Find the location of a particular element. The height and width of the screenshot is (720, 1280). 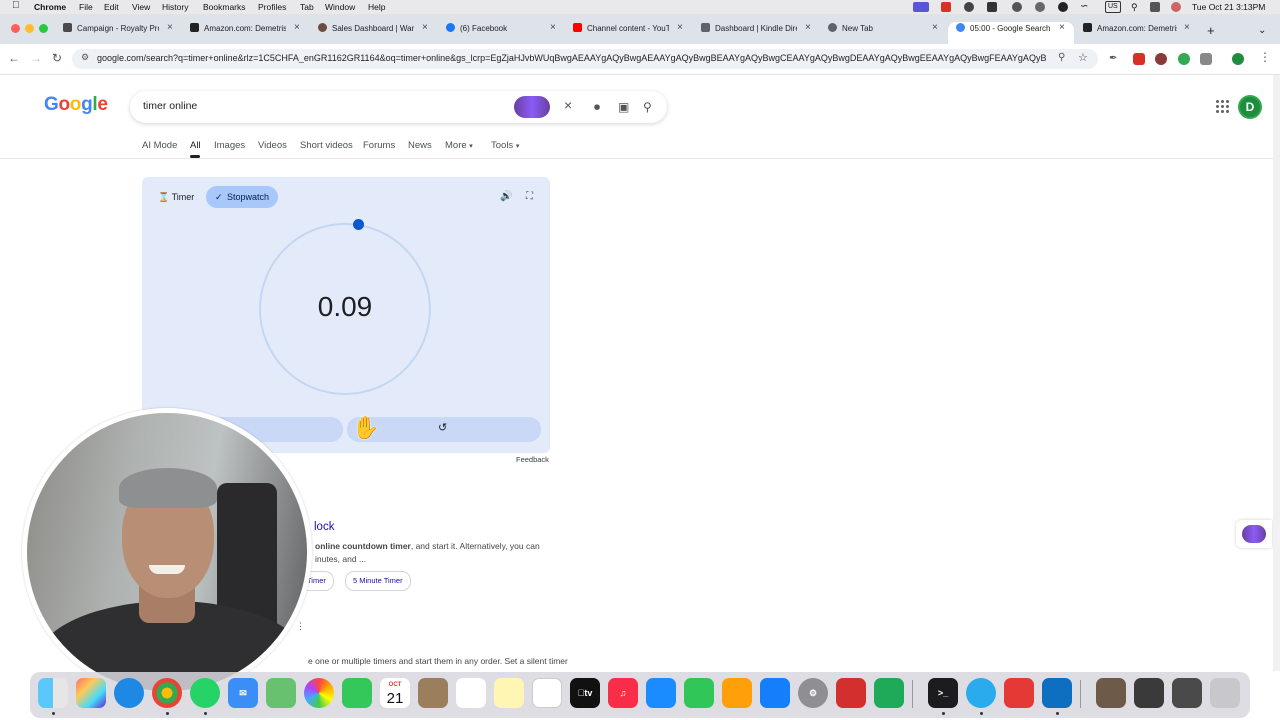

timer-mode-chip: ⌛ Timer is located at coordinates (177, 197).